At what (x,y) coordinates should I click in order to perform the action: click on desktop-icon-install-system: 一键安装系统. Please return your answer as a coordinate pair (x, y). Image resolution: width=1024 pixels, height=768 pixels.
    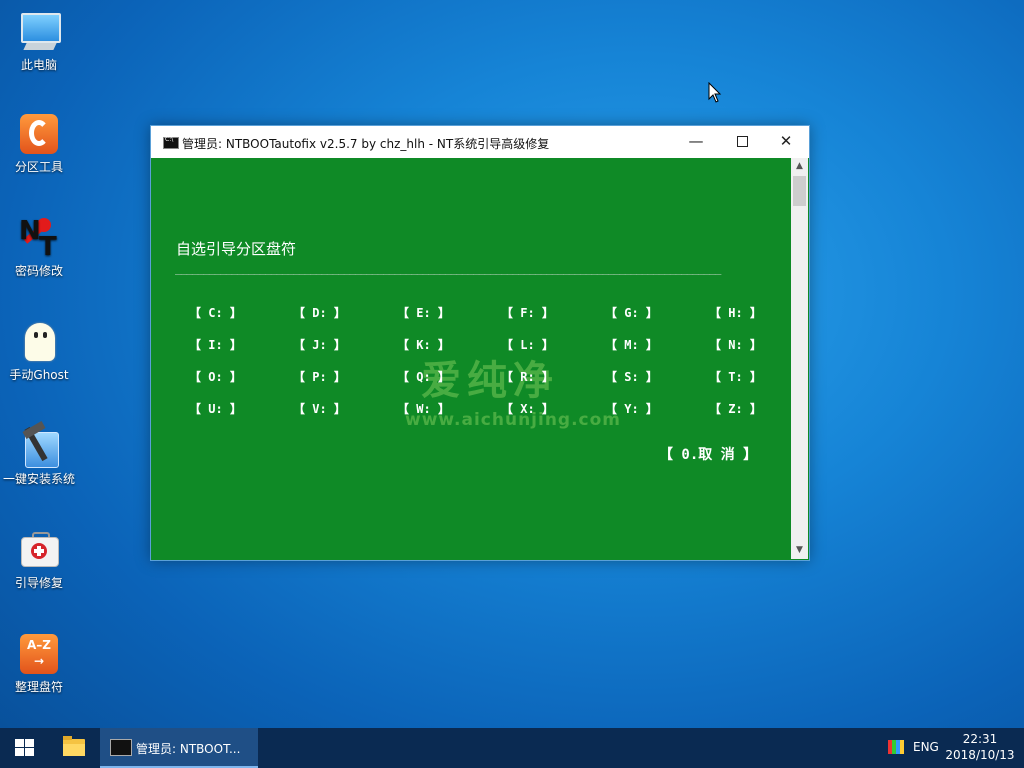
    Looking at the image, I should click on (39, 454).